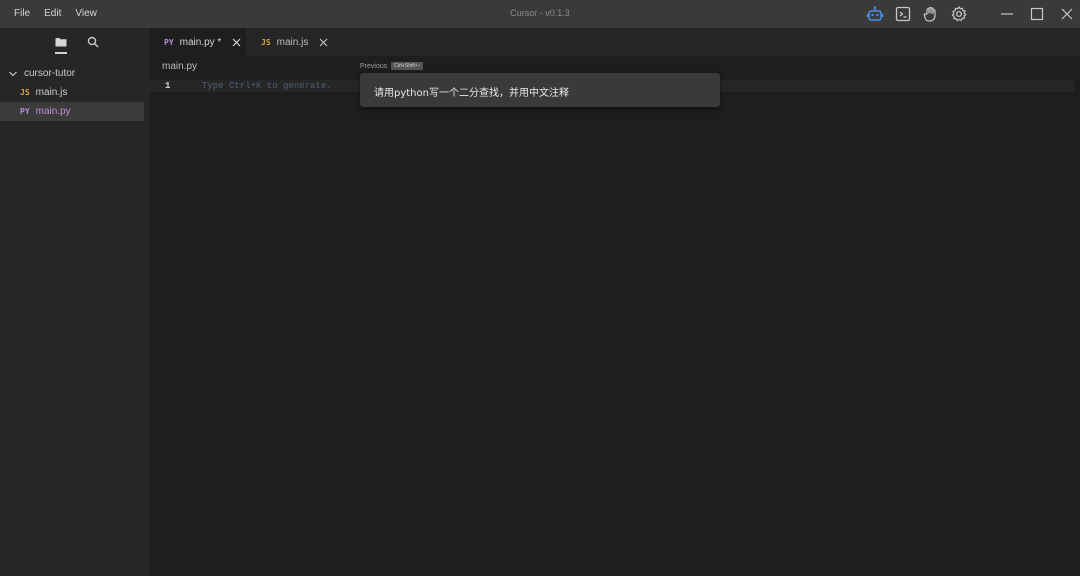 This screenshot has width=1080, height=576. Describe the element at coordinates (917, 14) in the screenshot. I see `toolbar-icons` at that location.